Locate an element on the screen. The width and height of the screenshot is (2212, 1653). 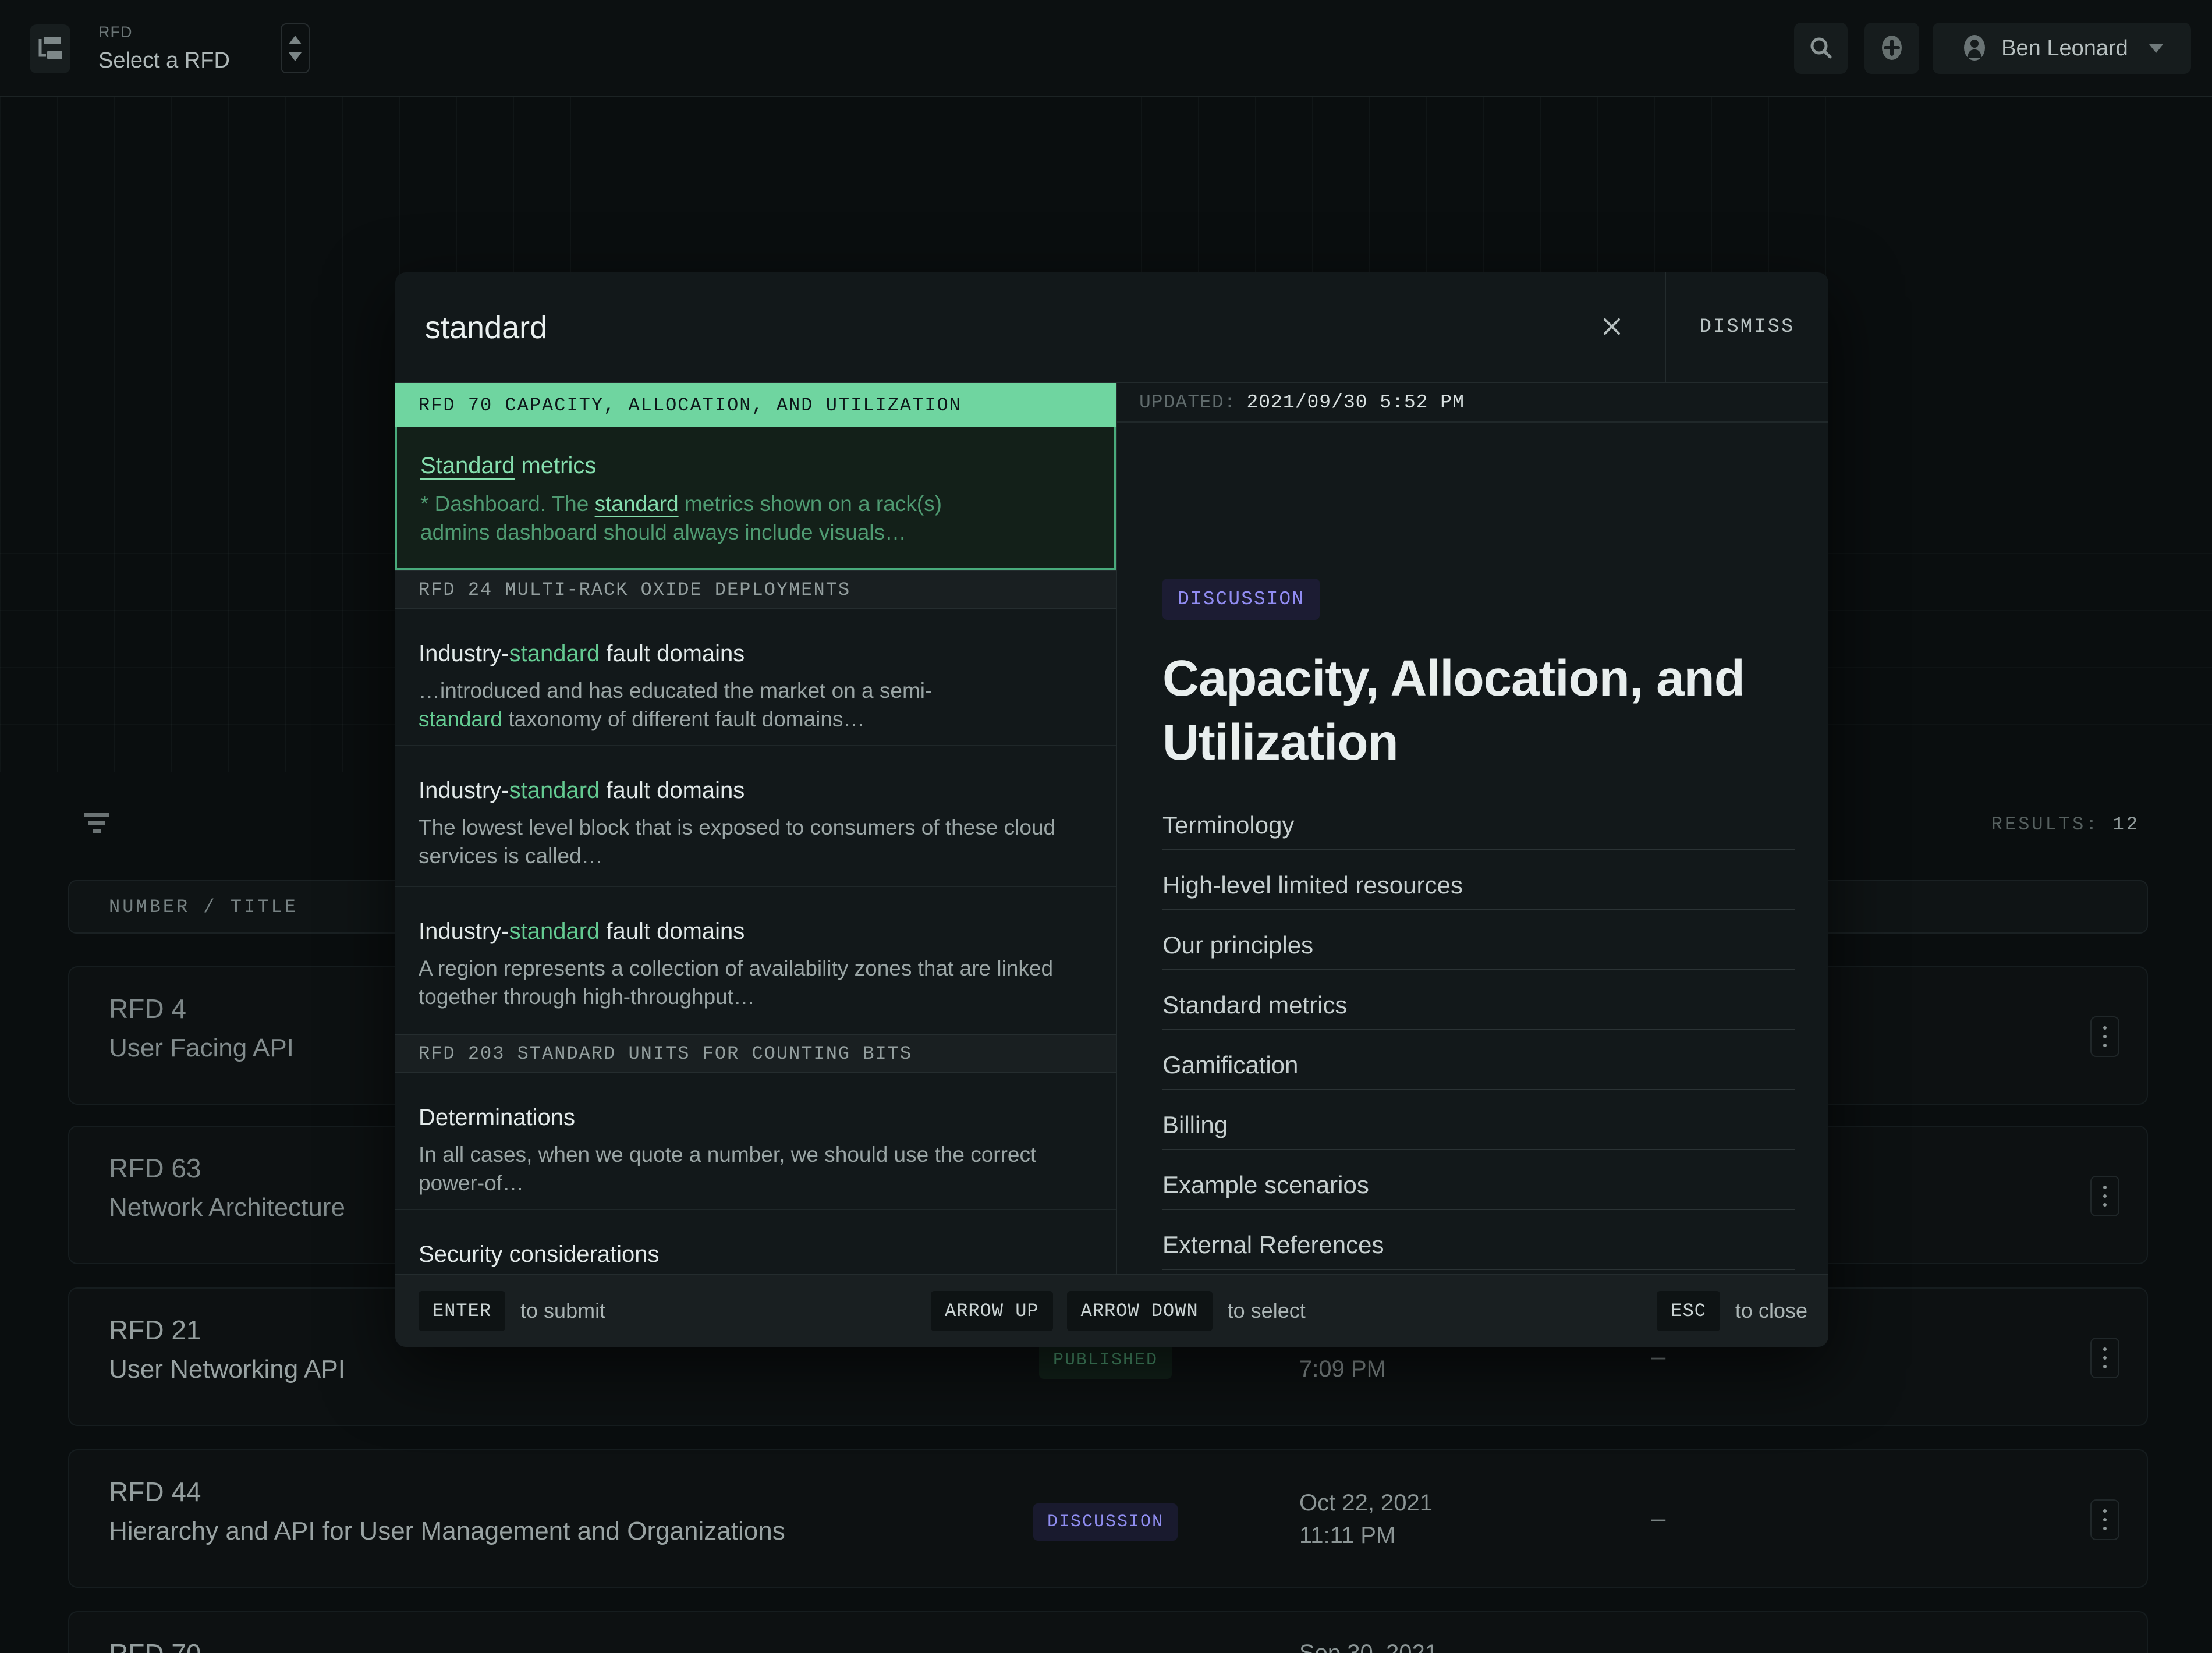
result-title: Standard metrics is located at coordinates (509, 465).